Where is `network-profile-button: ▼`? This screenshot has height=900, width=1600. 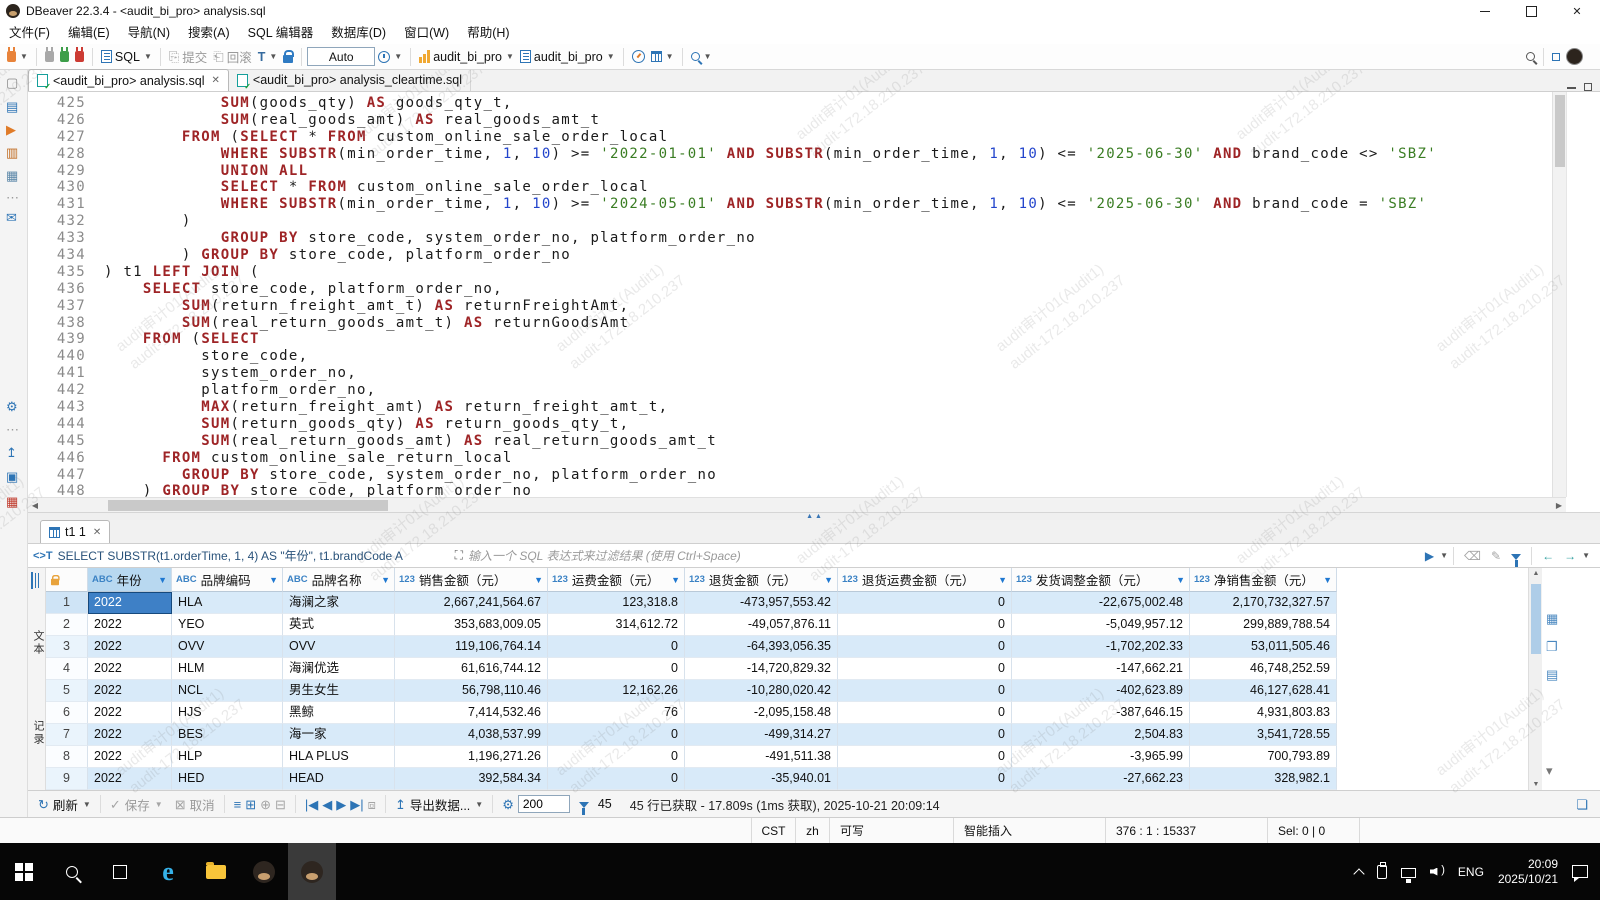
network-profile-button: ▼ is located at coordinates (662, 57).